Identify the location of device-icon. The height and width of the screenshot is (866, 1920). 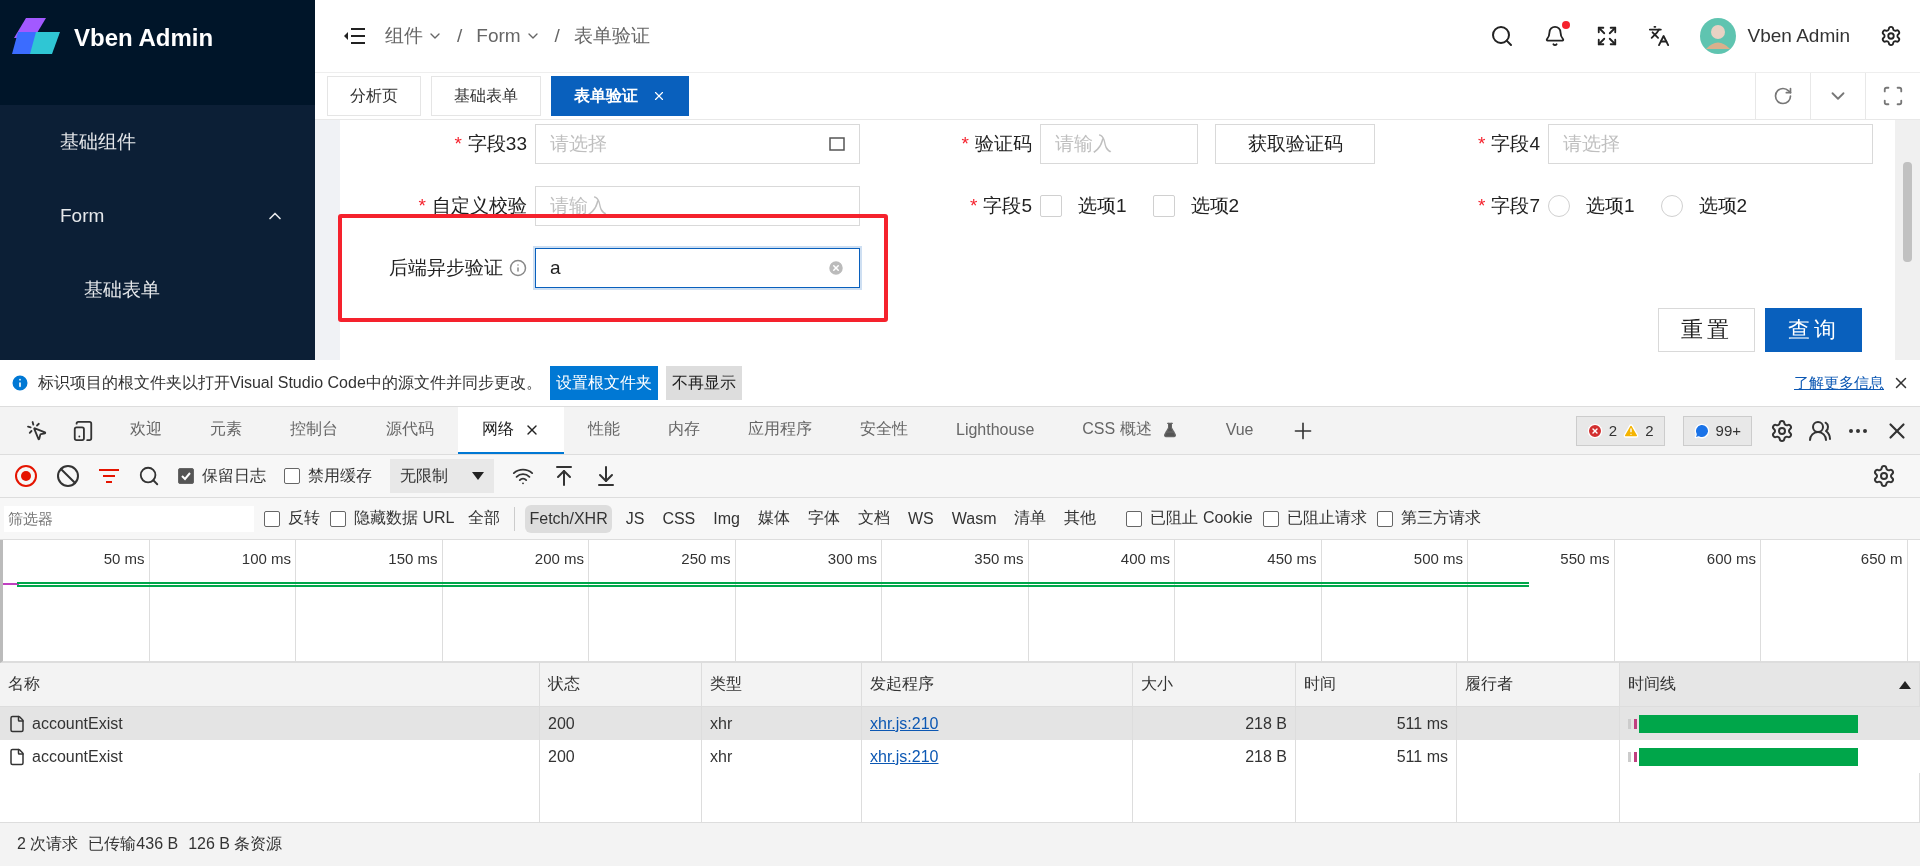
(83, 430).